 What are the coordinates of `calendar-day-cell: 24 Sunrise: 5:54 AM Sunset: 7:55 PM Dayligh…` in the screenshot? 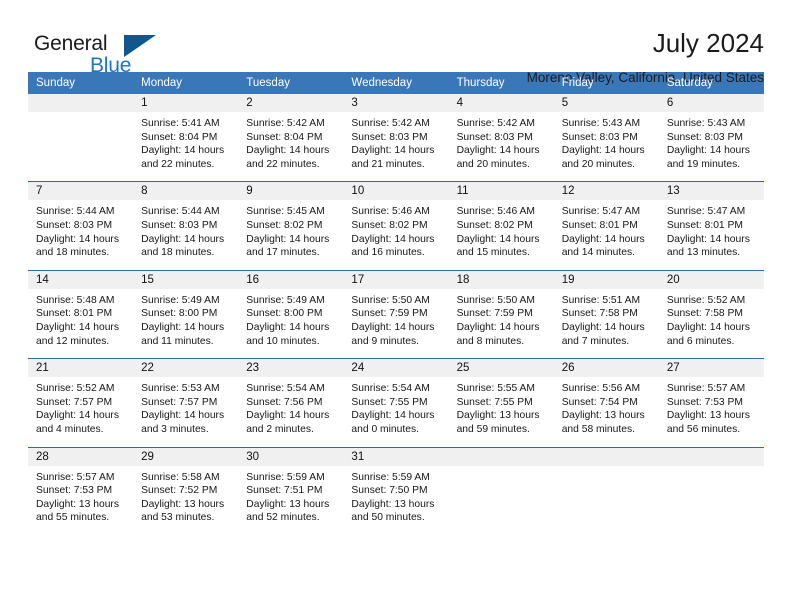 It's located at (396, 402).